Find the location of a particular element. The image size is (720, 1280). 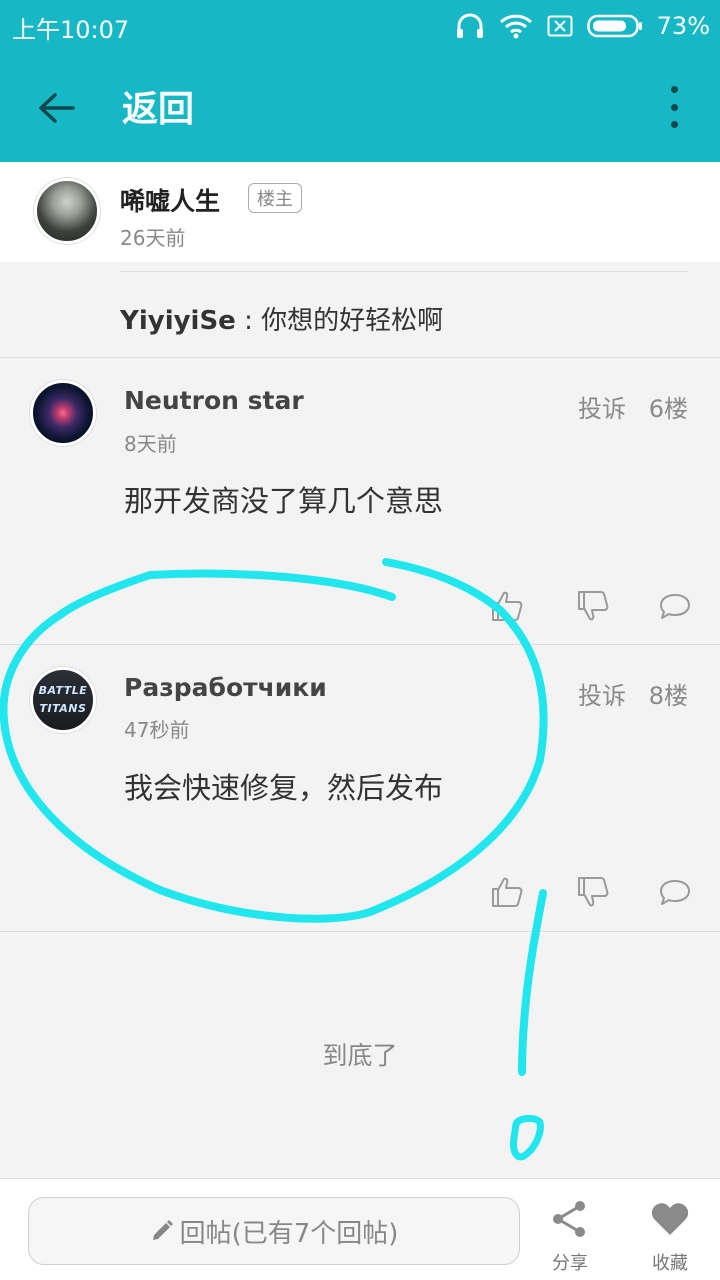

author-name: 唏嘘人生 is located at coordinates (170, 200).